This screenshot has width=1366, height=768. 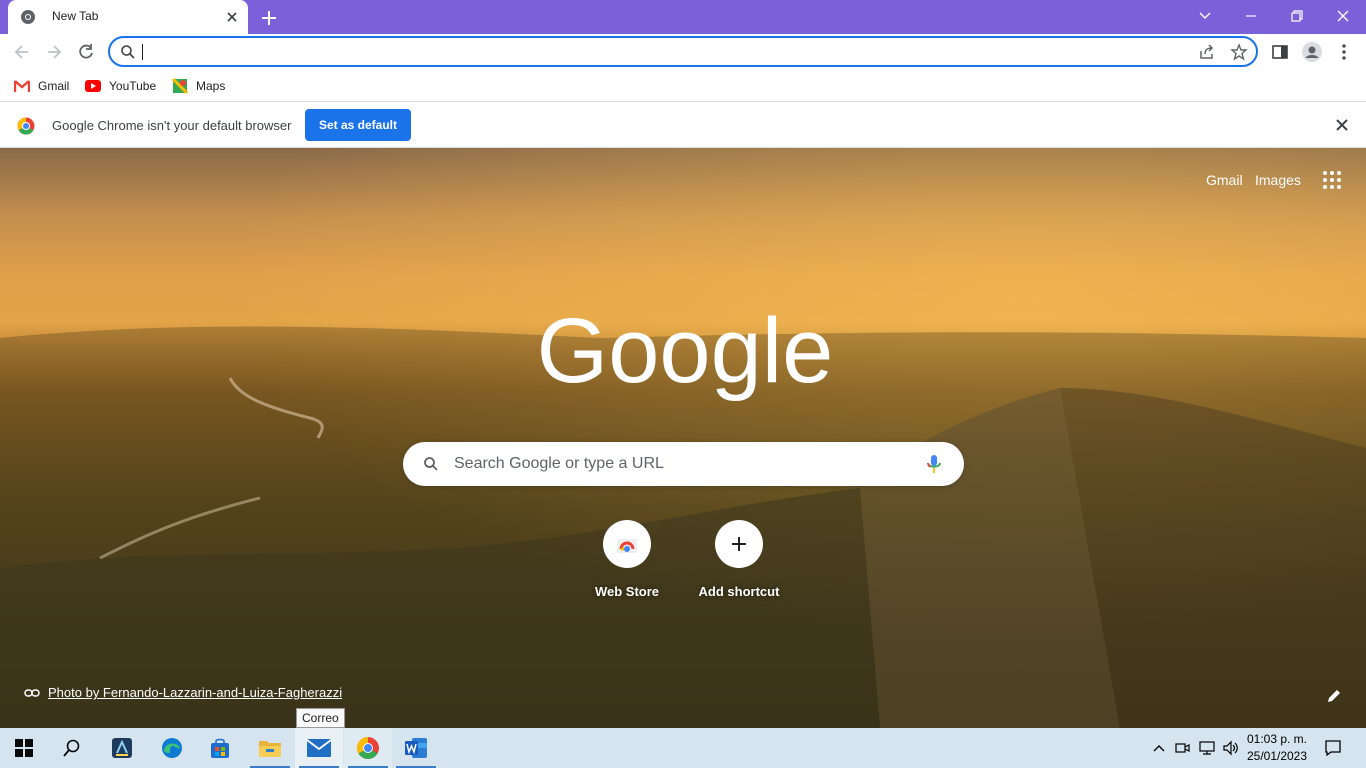 I want to click on windows-logo-icon, so click(x=24, y=748).